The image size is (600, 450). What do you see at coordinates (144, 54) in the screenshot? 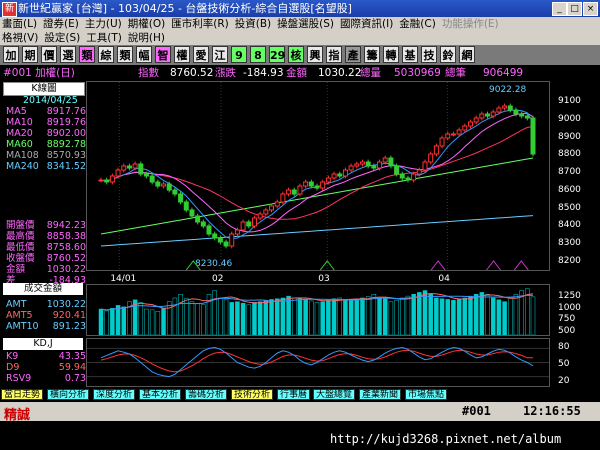
I see `toolbar-button: 幅` at bounding box center [144, 54].